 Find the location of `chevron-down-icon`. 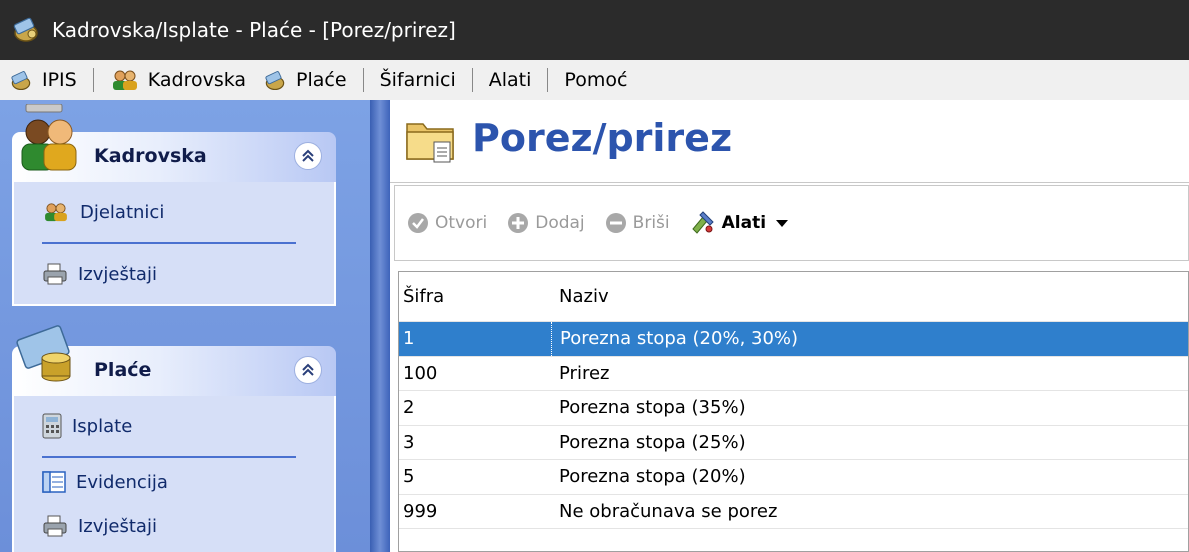

chevron-down-icon is located at coordinates (782, 223).